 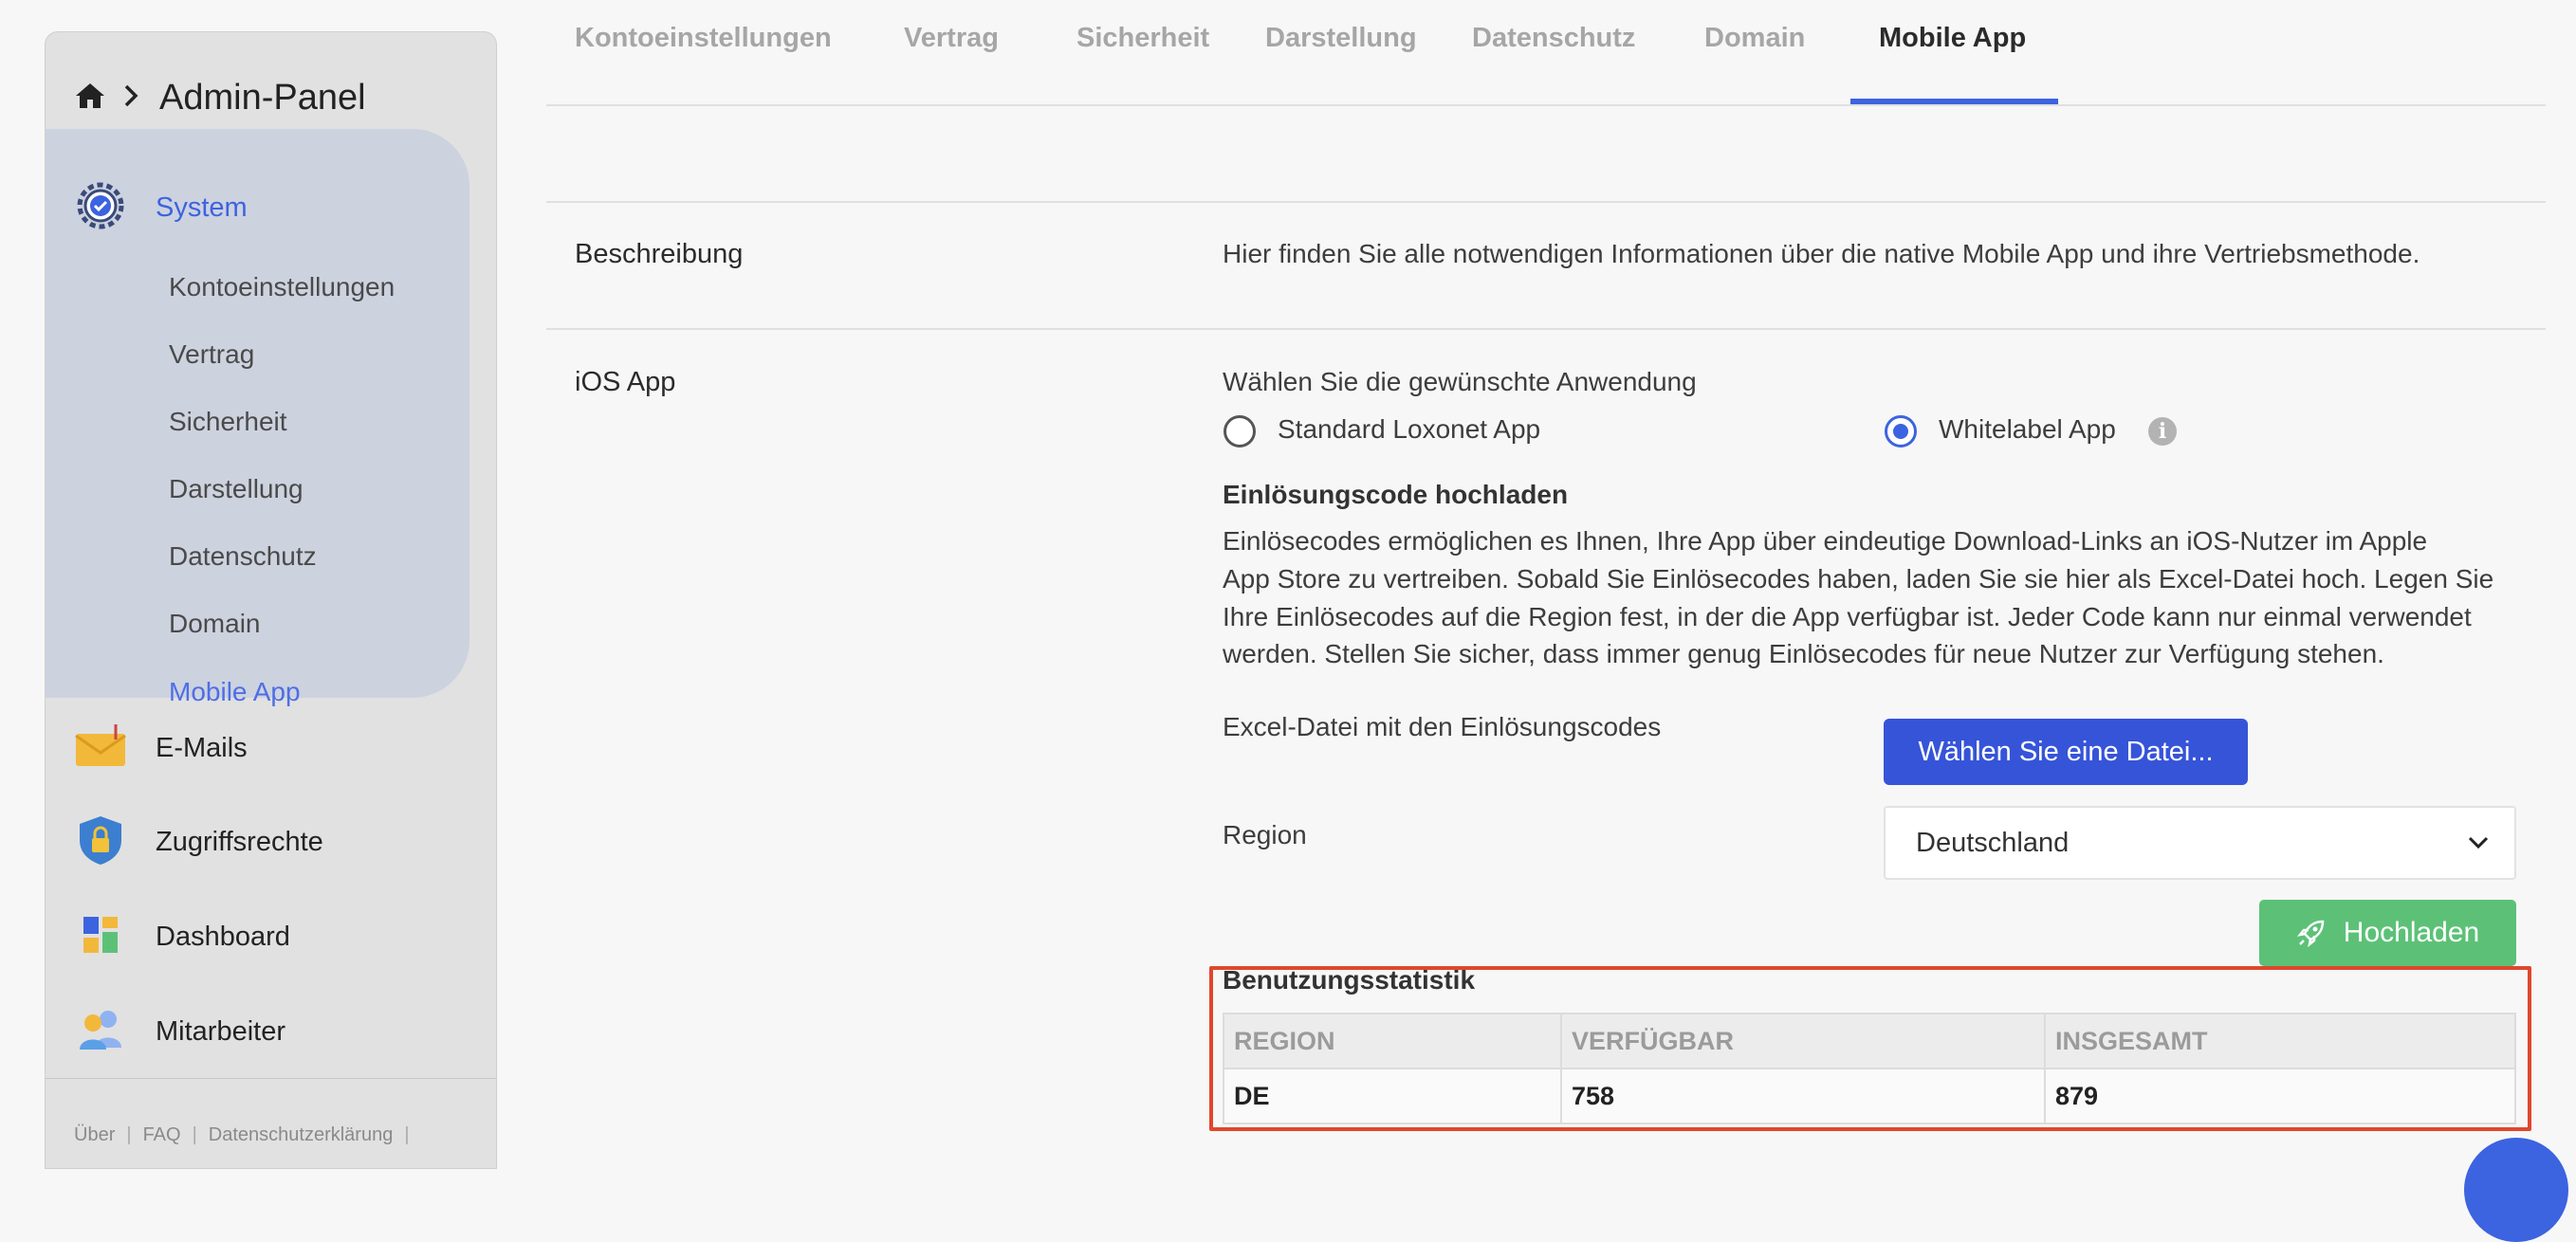 I want to click on region-select-value: Deutschland, so click(x=1993, y=843).